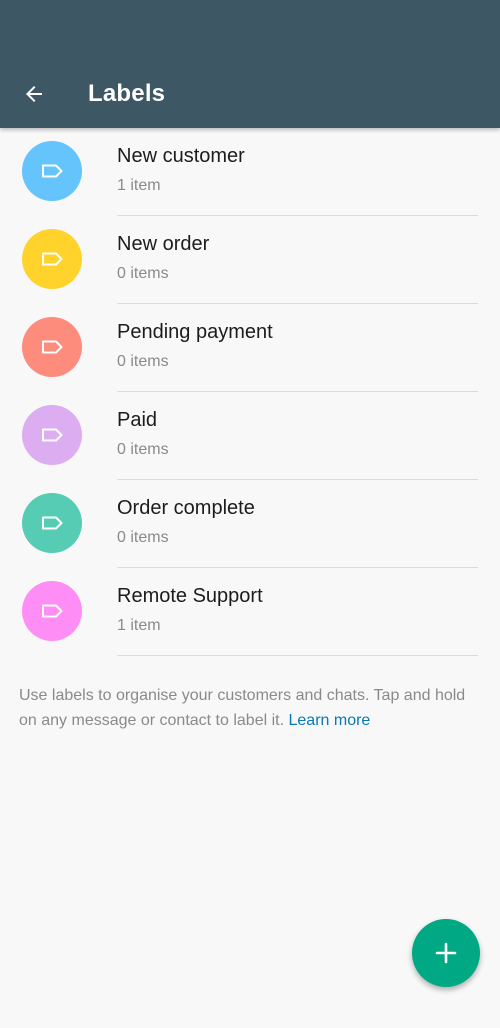 The width and height of the screenshot is (500, 1028). Describe the element at coordinates (137, 420) in the screenshot. I see `label-name: Paid` at that location.